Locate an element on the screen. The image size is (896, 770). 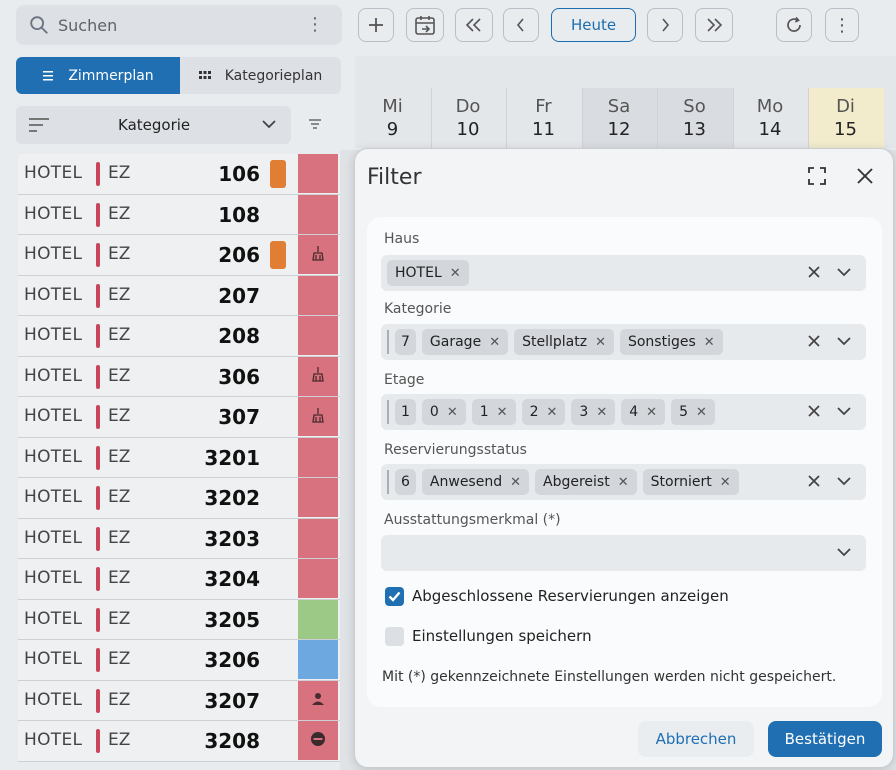
calendar-day: Do 10 is located at coordinates (468, 118).